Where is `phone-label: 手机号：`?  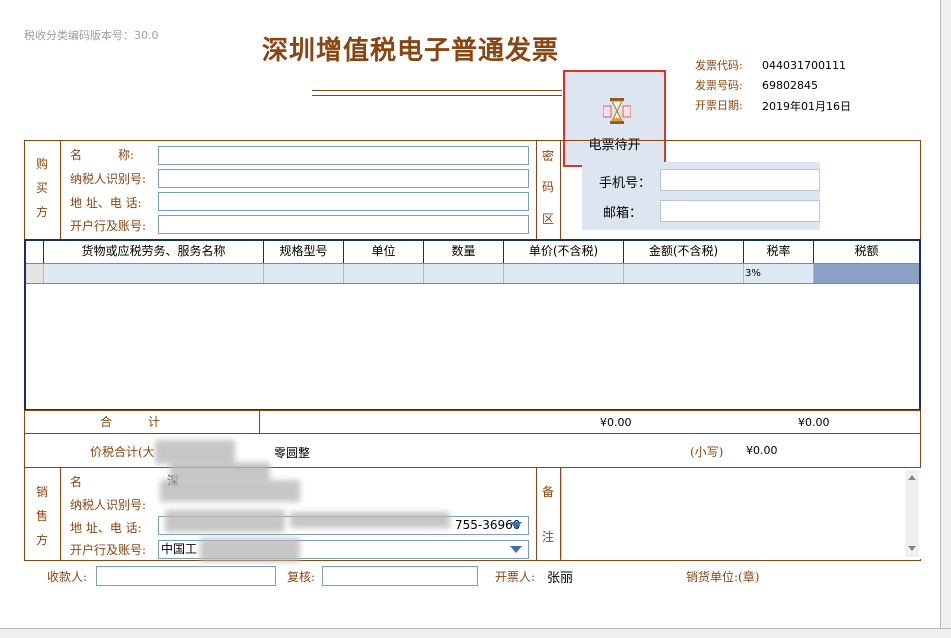 phone-label: 手机号： is located at coordinates (625, 183).